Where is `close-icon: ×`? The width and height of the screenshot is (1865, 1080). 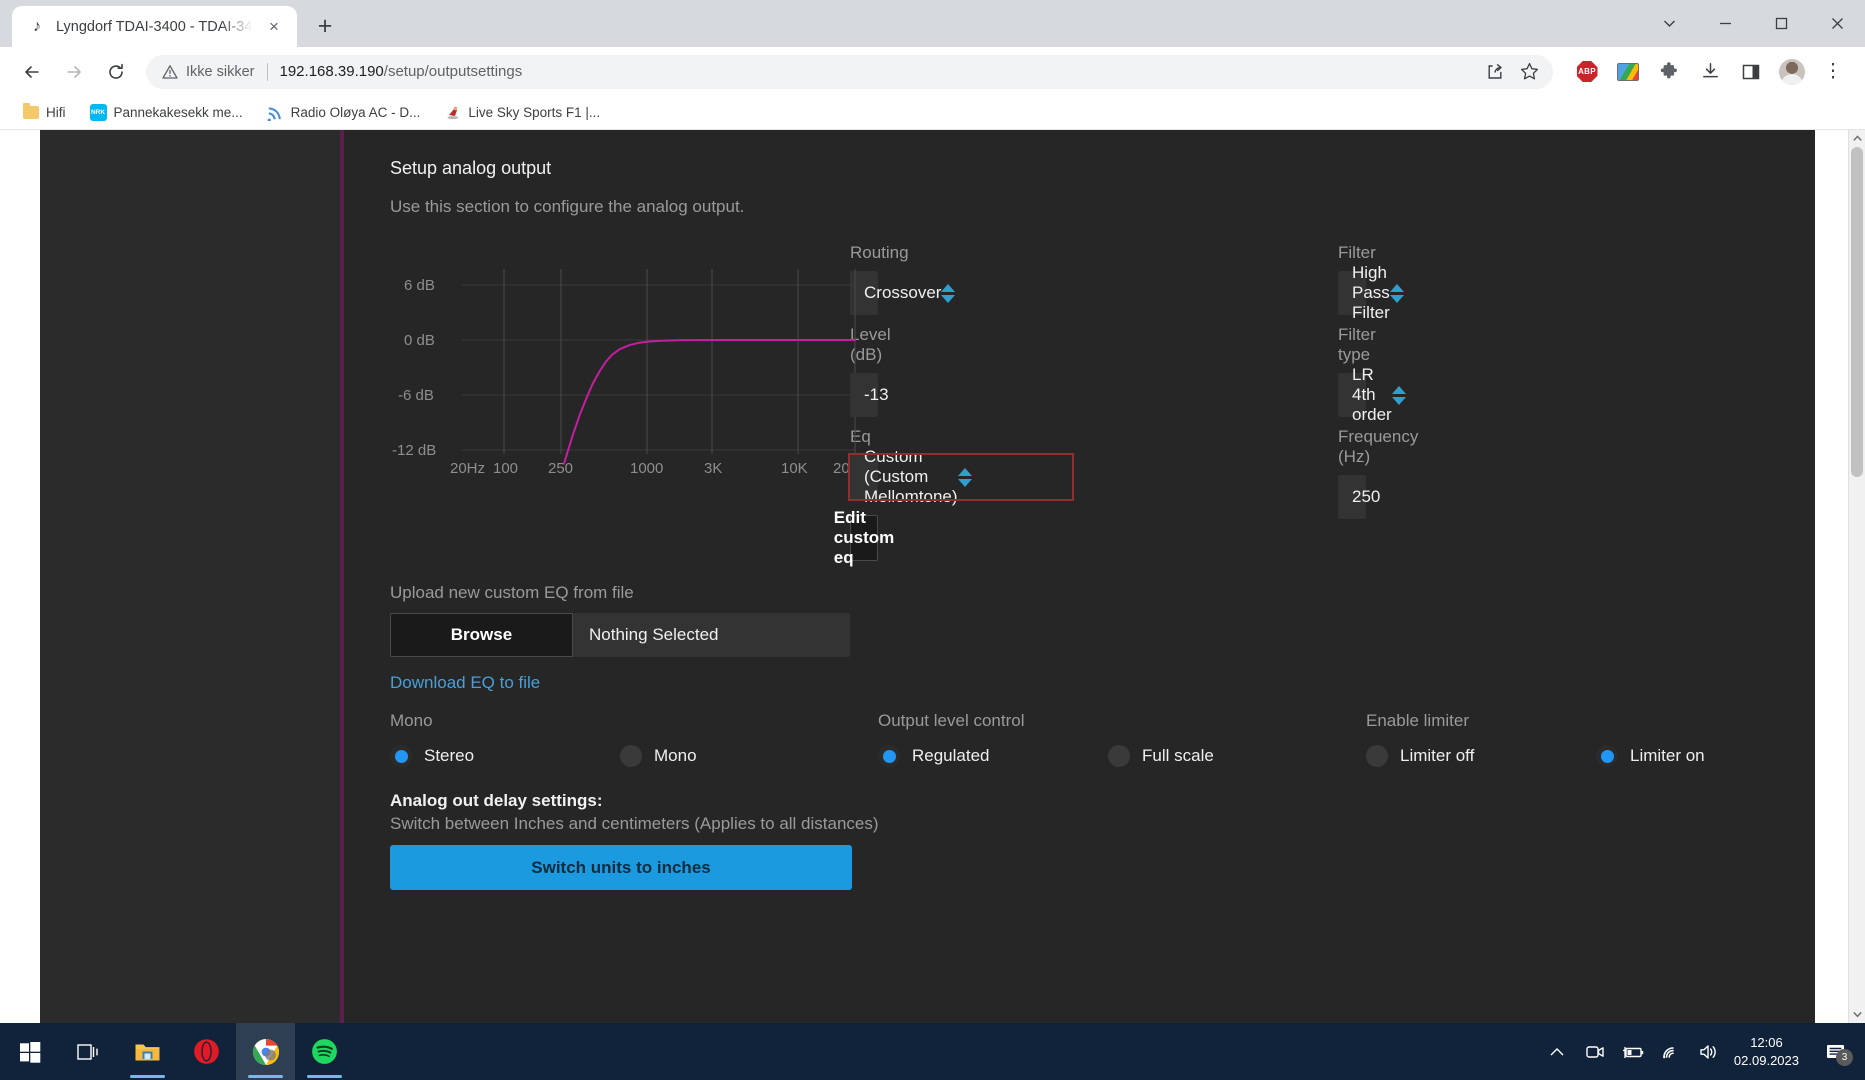
close-icon: × is located at coordinates (274, 27).